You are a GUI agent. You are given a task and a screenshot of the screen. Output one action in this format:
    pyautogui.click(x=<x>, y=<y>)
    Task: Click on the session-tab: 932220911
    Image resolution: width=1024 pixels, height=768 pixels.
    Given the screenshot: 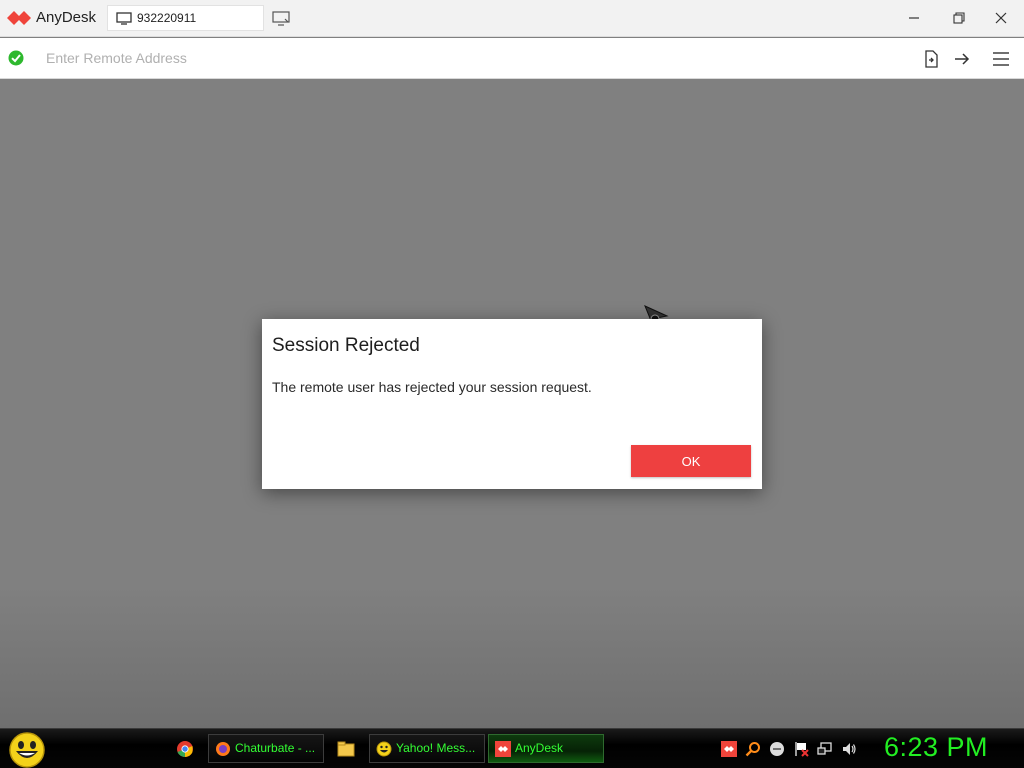 What is the action you would take?
    pyautogui.click(x=185, y=18)
    